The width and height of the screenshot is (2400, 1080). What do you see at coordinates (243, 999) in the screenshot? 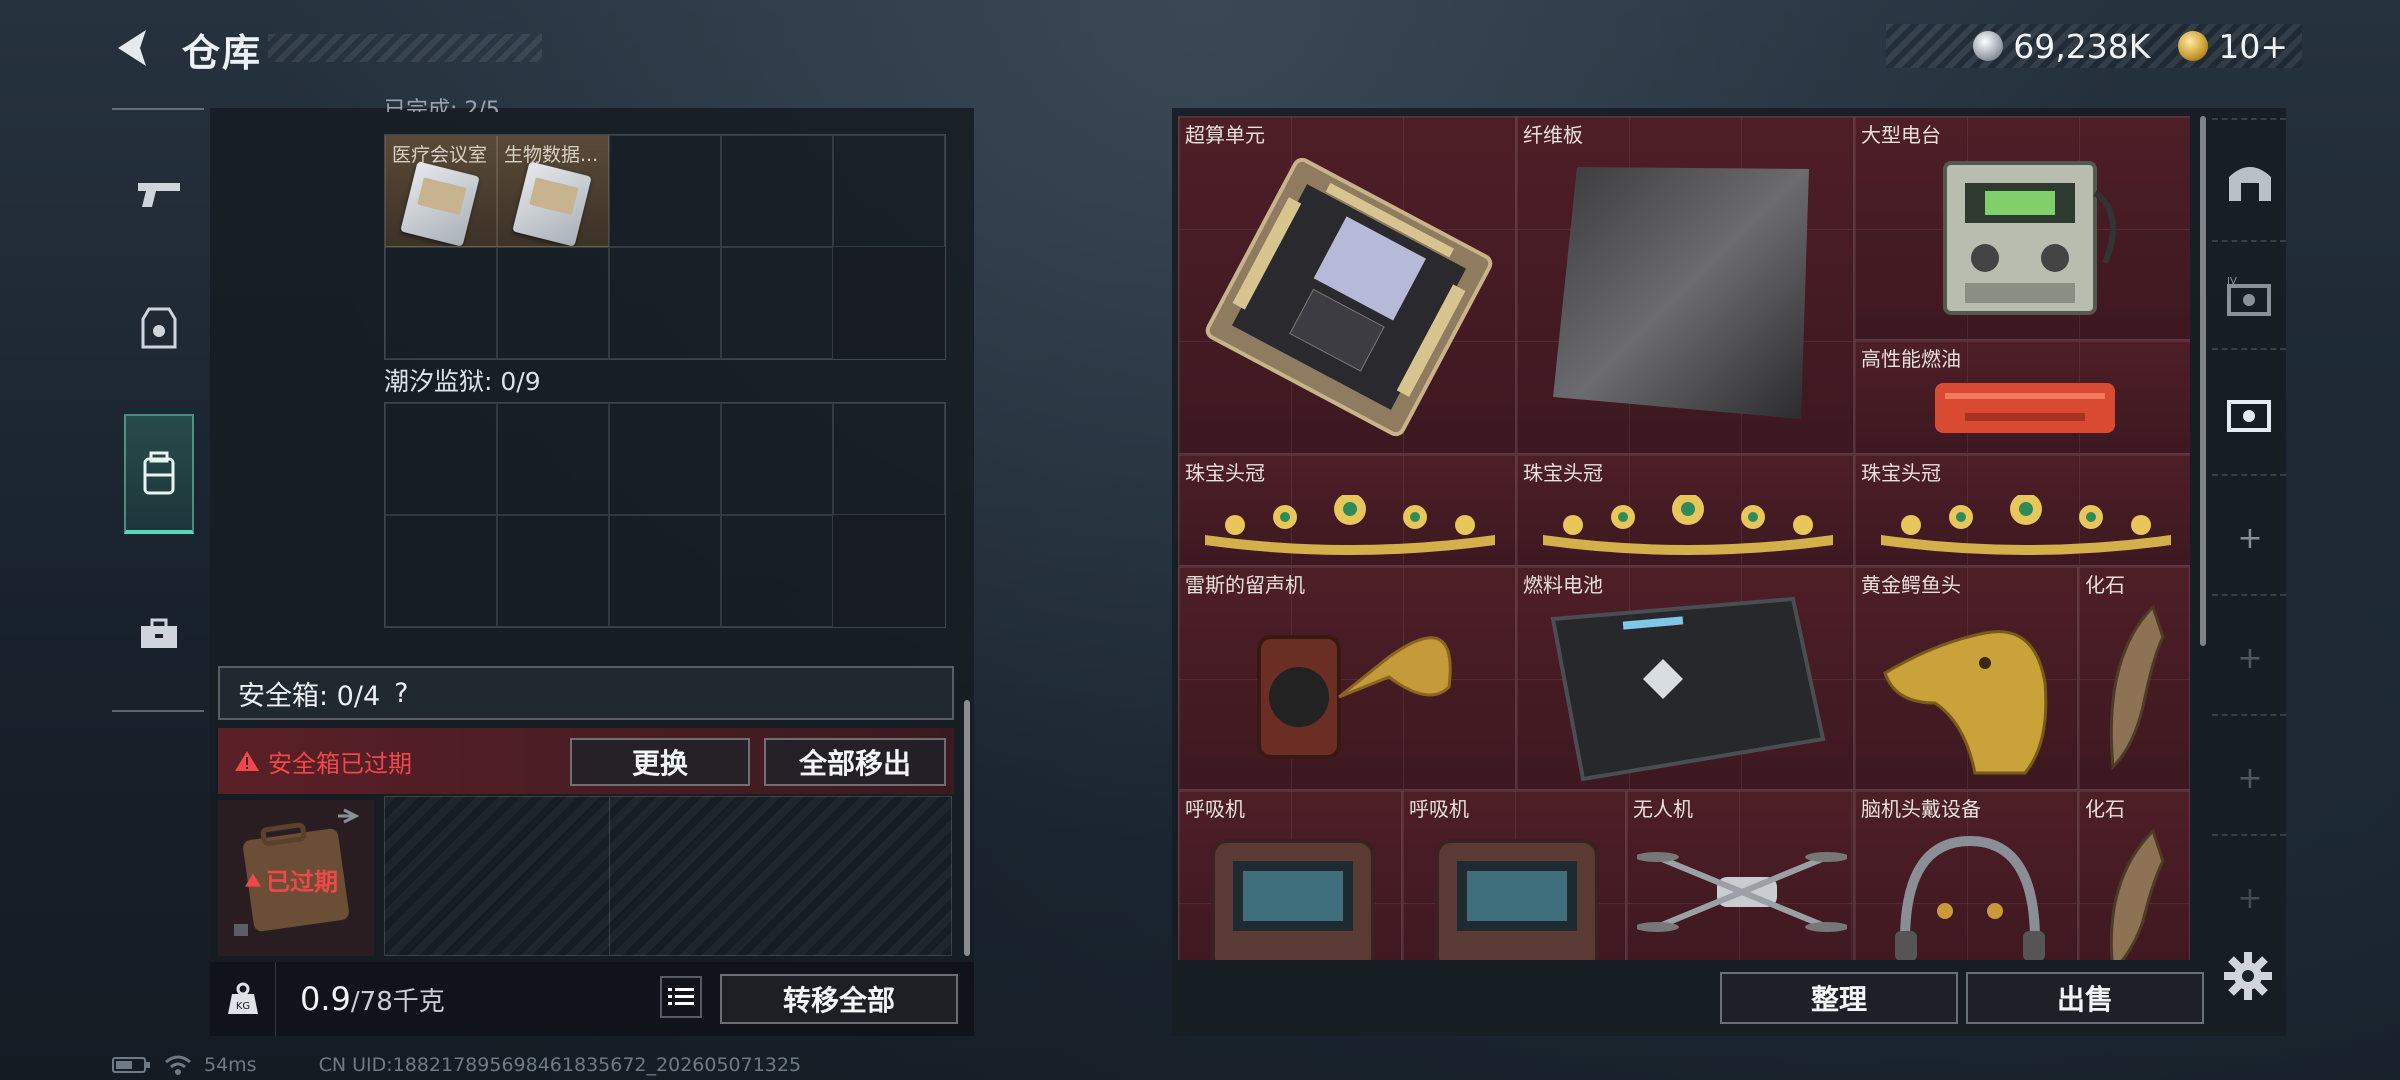
I see `weight-icon: KG` at bounding box center [243, 999].